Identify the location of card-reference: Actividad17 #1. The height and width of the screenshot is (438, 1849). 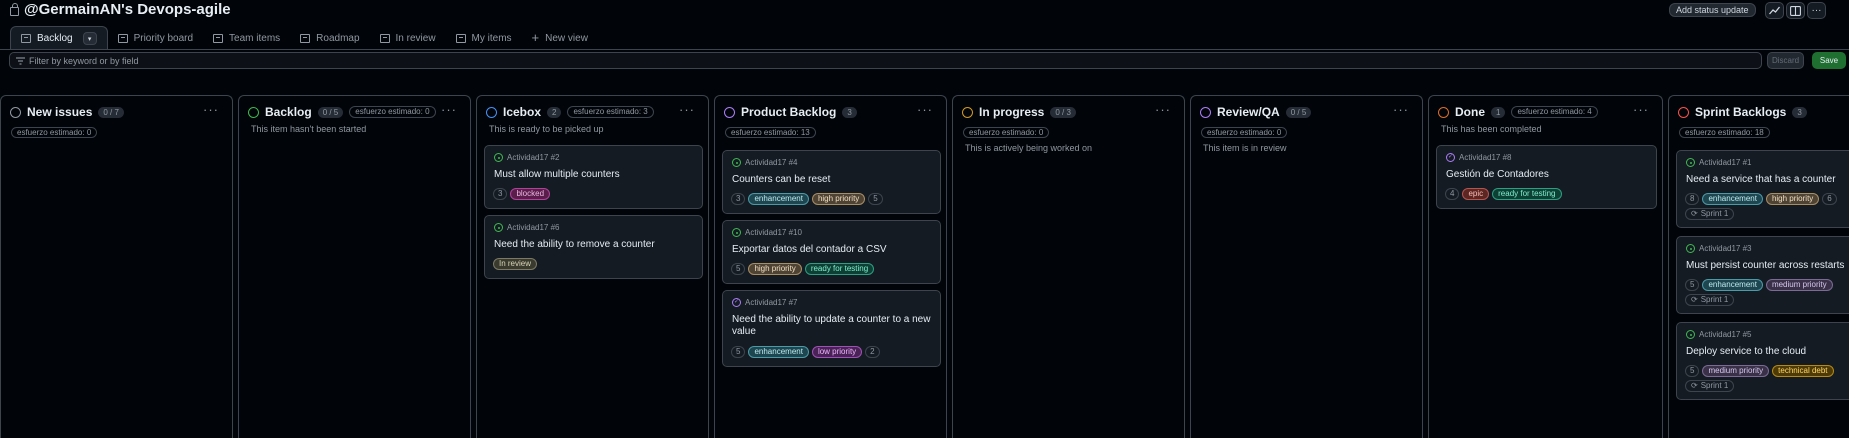
(1718, 162).